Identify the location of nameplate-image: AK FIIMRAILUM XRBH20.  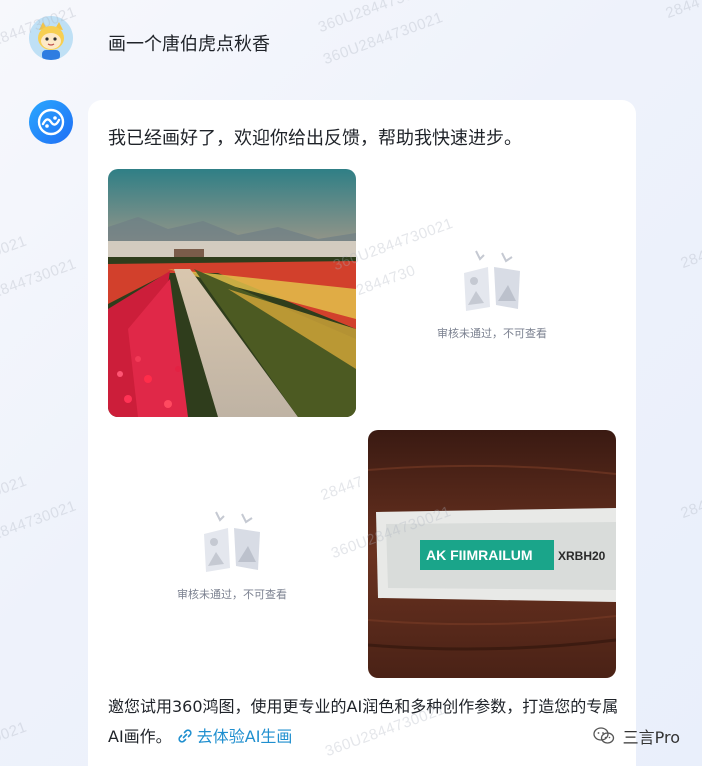
(492, 554).